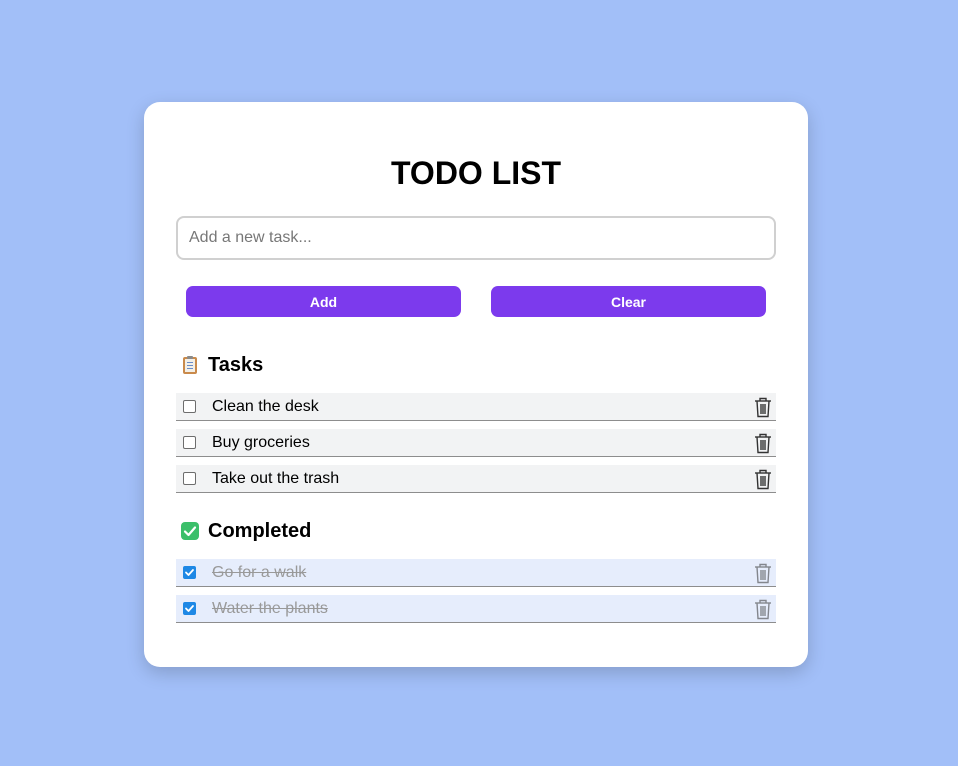  Describe the element at coordinates (476, 609) in the screenshot. I see `completed-task-row: Water the plants` at that location.